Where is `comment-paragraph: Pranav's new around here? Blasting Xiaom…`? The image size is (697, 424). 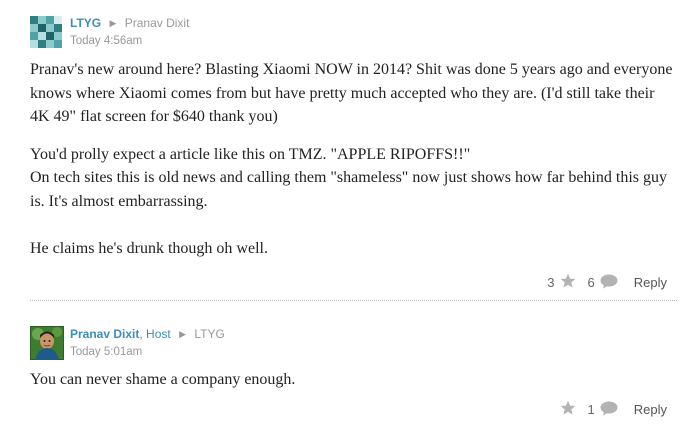
comment-paragraph: Pranav's new around here? Blasting Xiaom… is located at coordinates (351, 93).